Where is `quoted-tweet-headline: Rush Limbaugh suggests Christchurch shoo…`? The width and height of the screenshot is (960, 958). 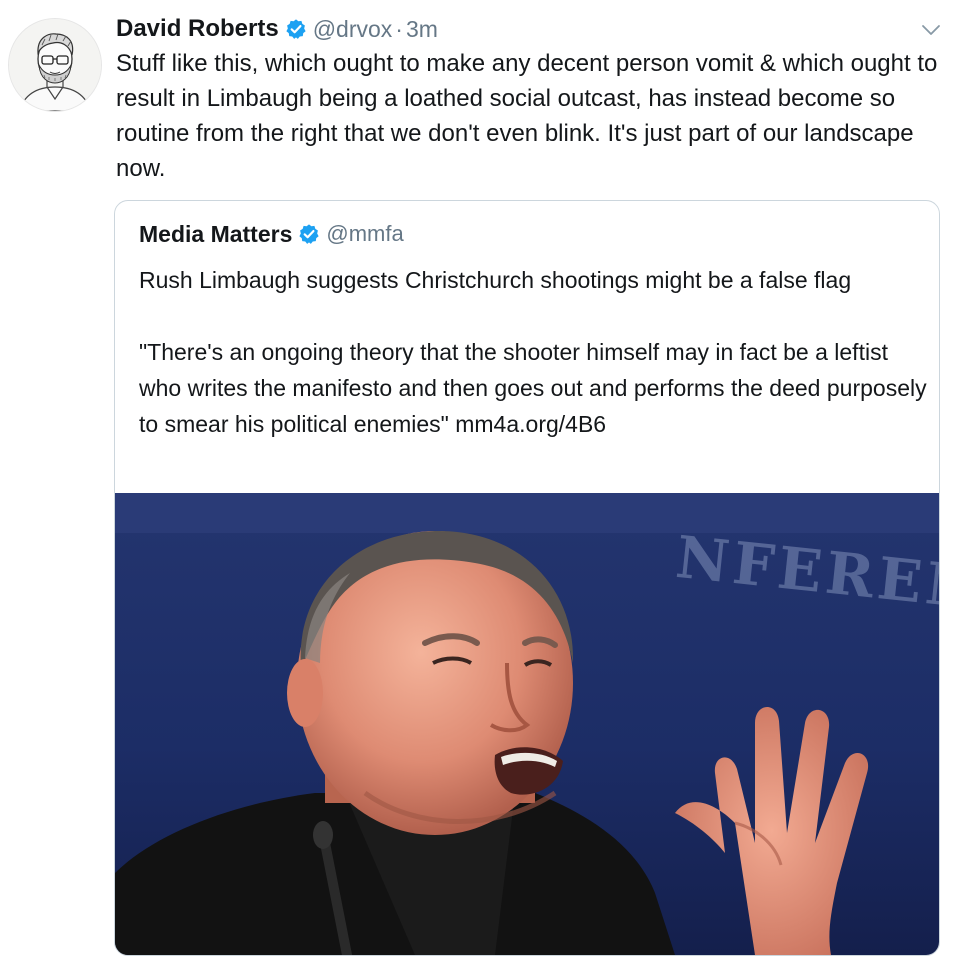
quoted-tweet-headline: Rush Limbaugh suggests Christchurch shoo… is located at coordinates (495, 280).